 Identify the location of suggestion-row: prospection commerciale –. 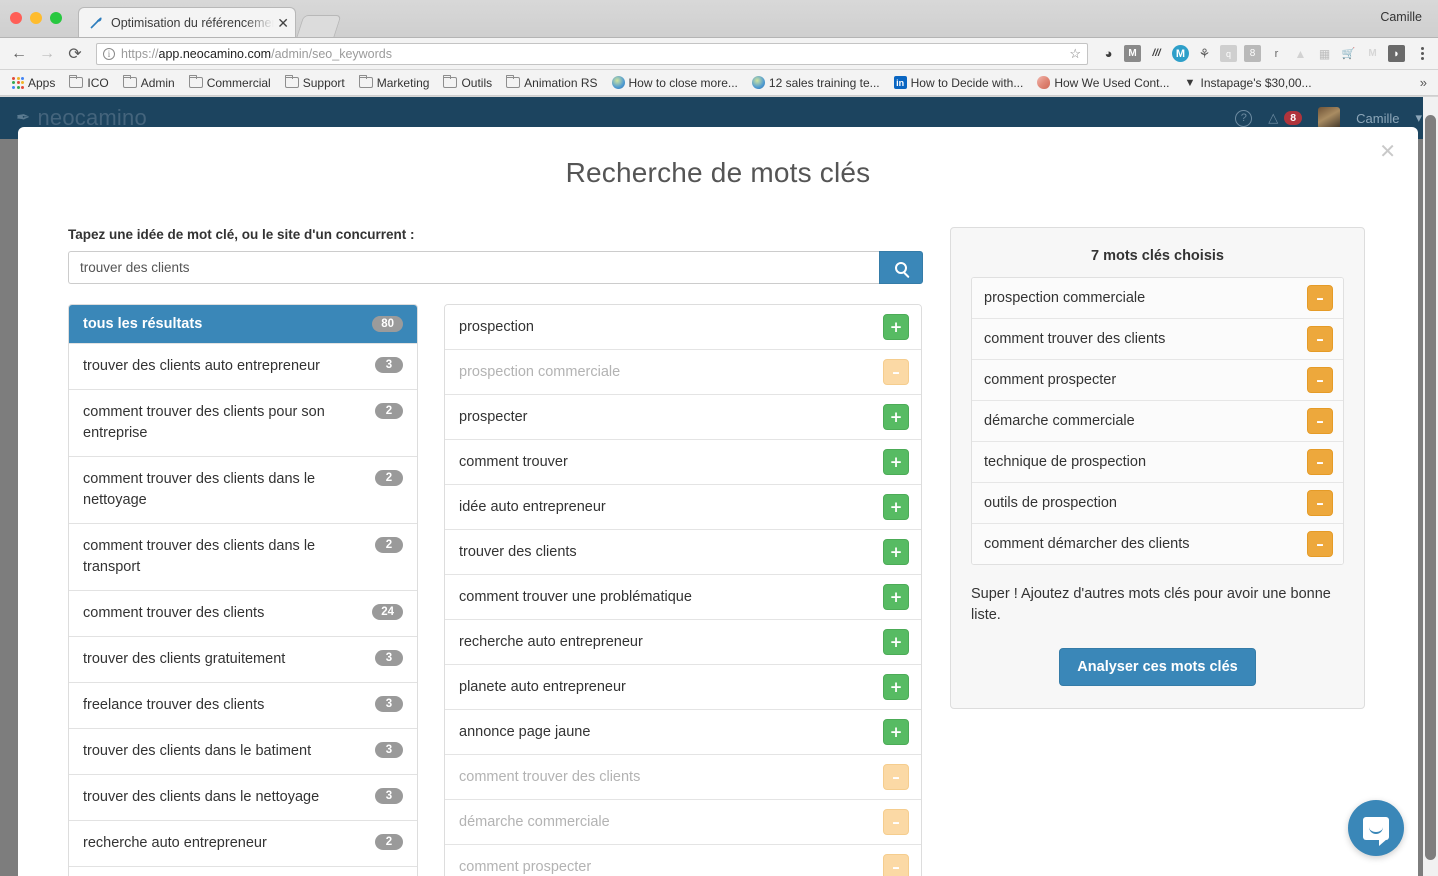
(683, 371).